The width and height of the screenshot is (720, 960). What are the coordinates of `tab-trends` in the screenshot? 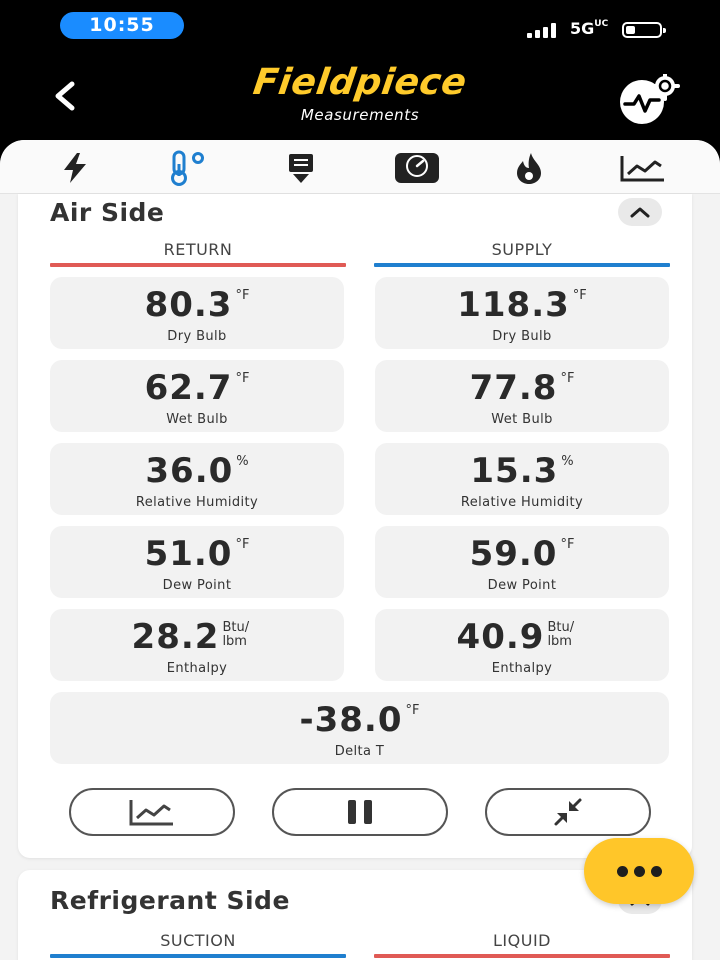 It's located at (643, 168).